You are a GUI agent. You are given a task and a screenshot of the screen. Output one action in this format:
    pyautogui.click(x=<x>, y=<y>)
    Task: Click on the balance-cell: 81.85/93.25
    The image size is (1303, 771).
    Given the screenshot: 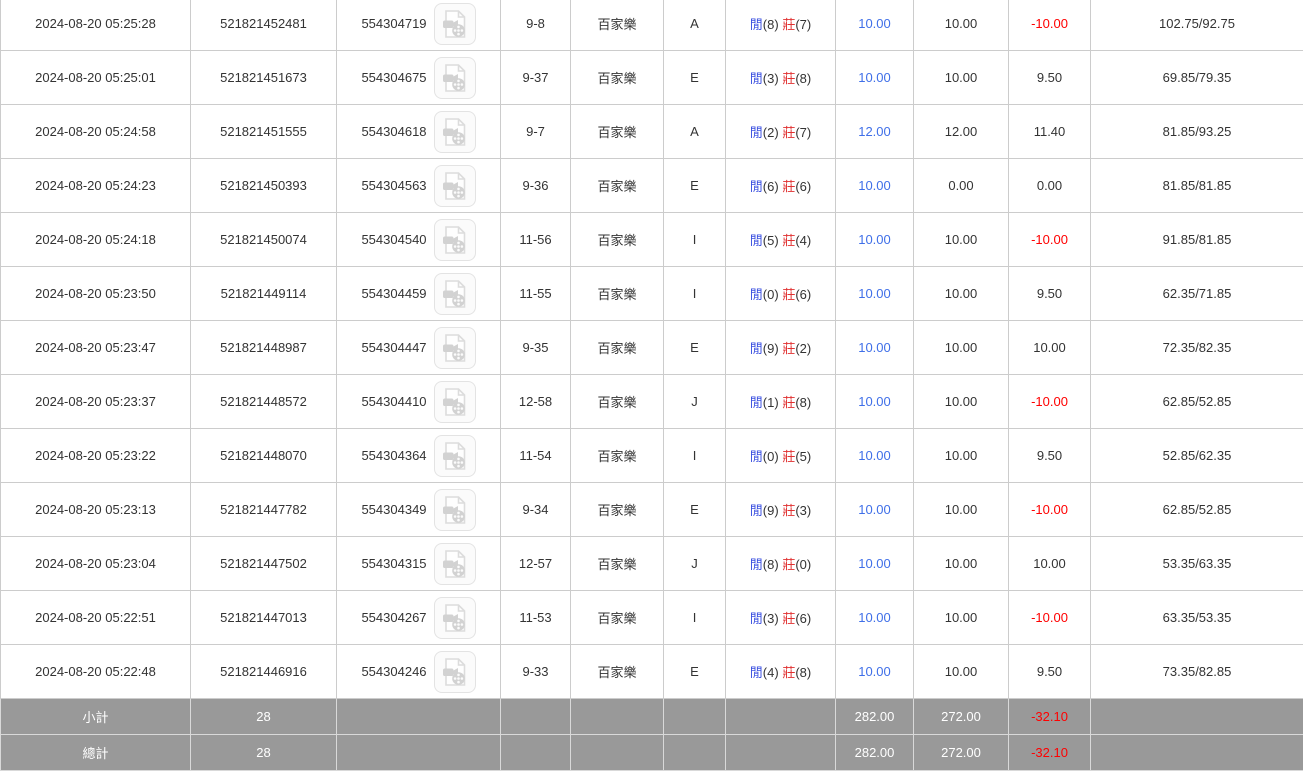 What is the action you would take?
    pyautogui.click(x=1197, y=132)
    